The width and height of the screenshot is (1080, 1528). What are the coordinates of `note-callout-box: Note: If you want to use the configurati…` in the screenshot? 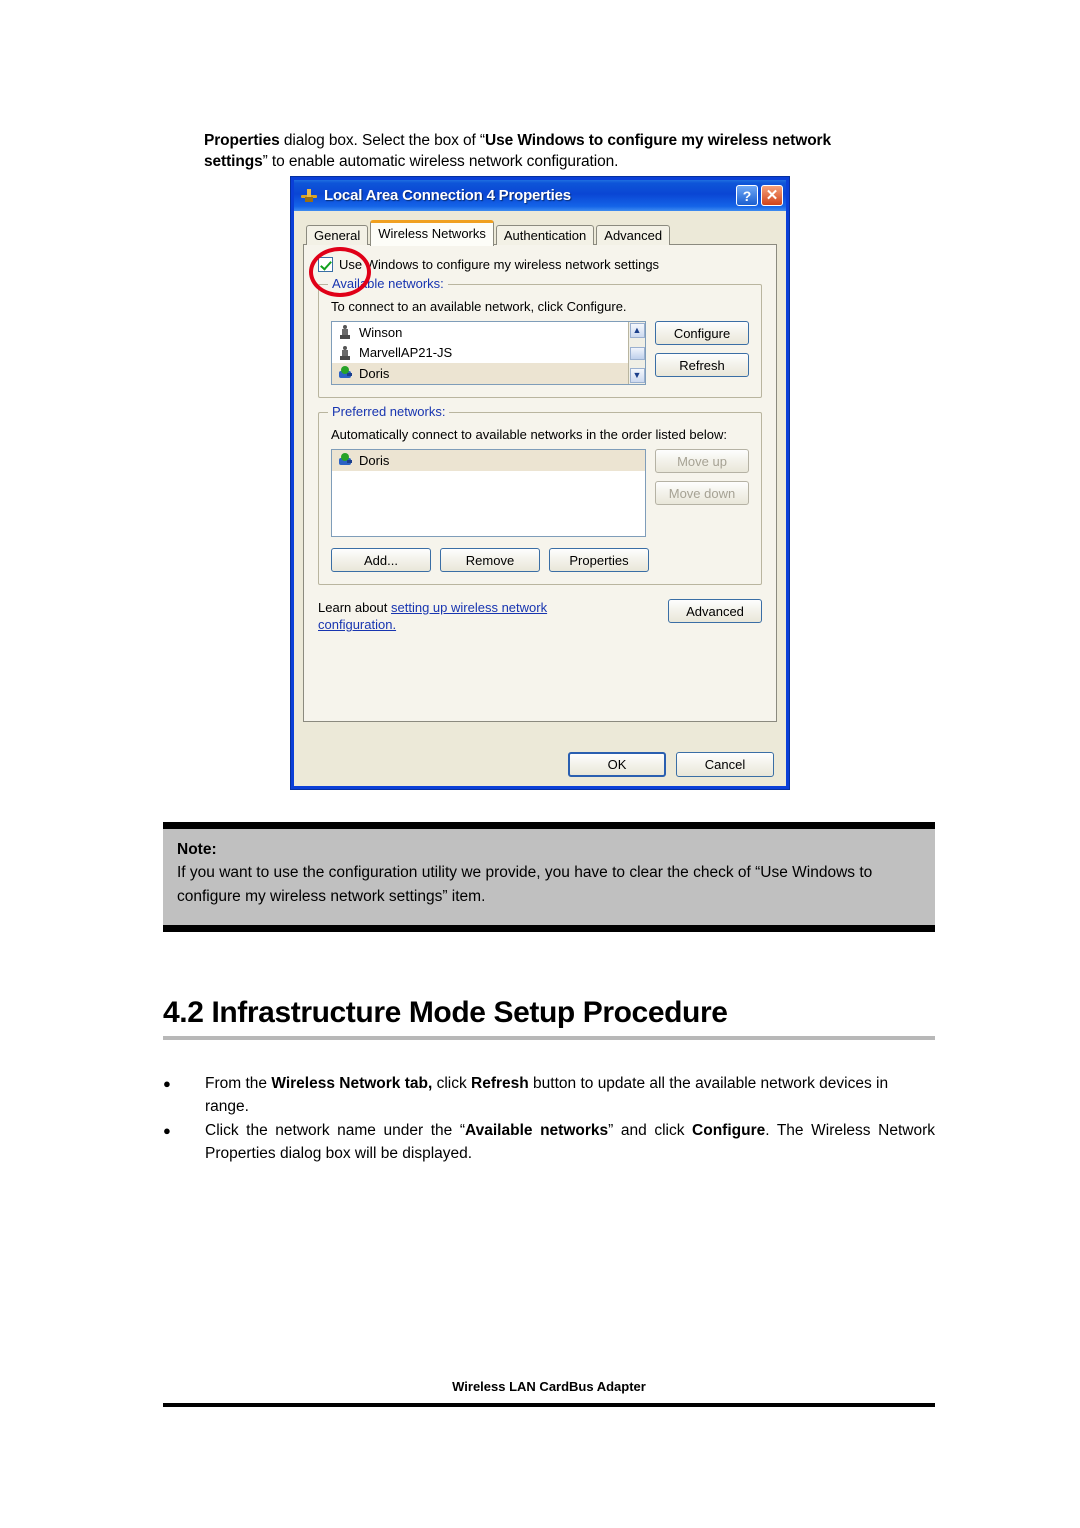 It's located at (549, 877).